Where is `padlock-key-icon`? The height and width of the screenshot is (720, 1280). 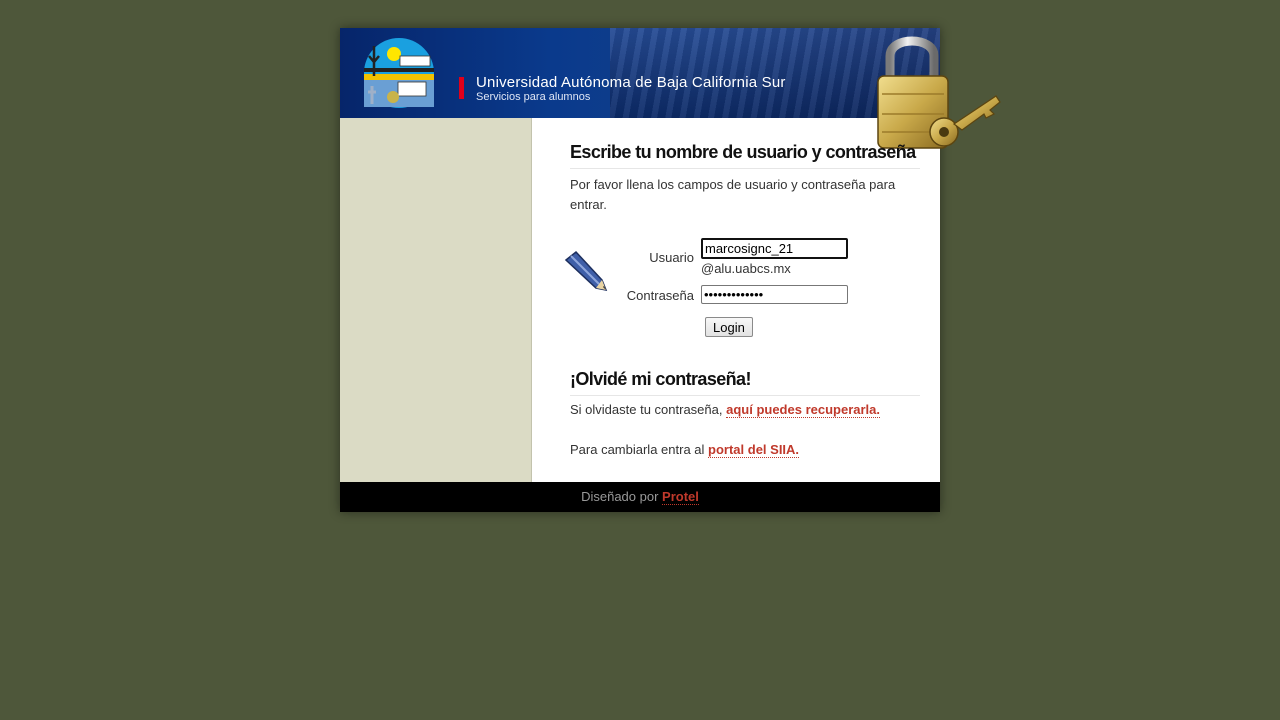 padlock-key-icon is located at coordinates (939, 92).